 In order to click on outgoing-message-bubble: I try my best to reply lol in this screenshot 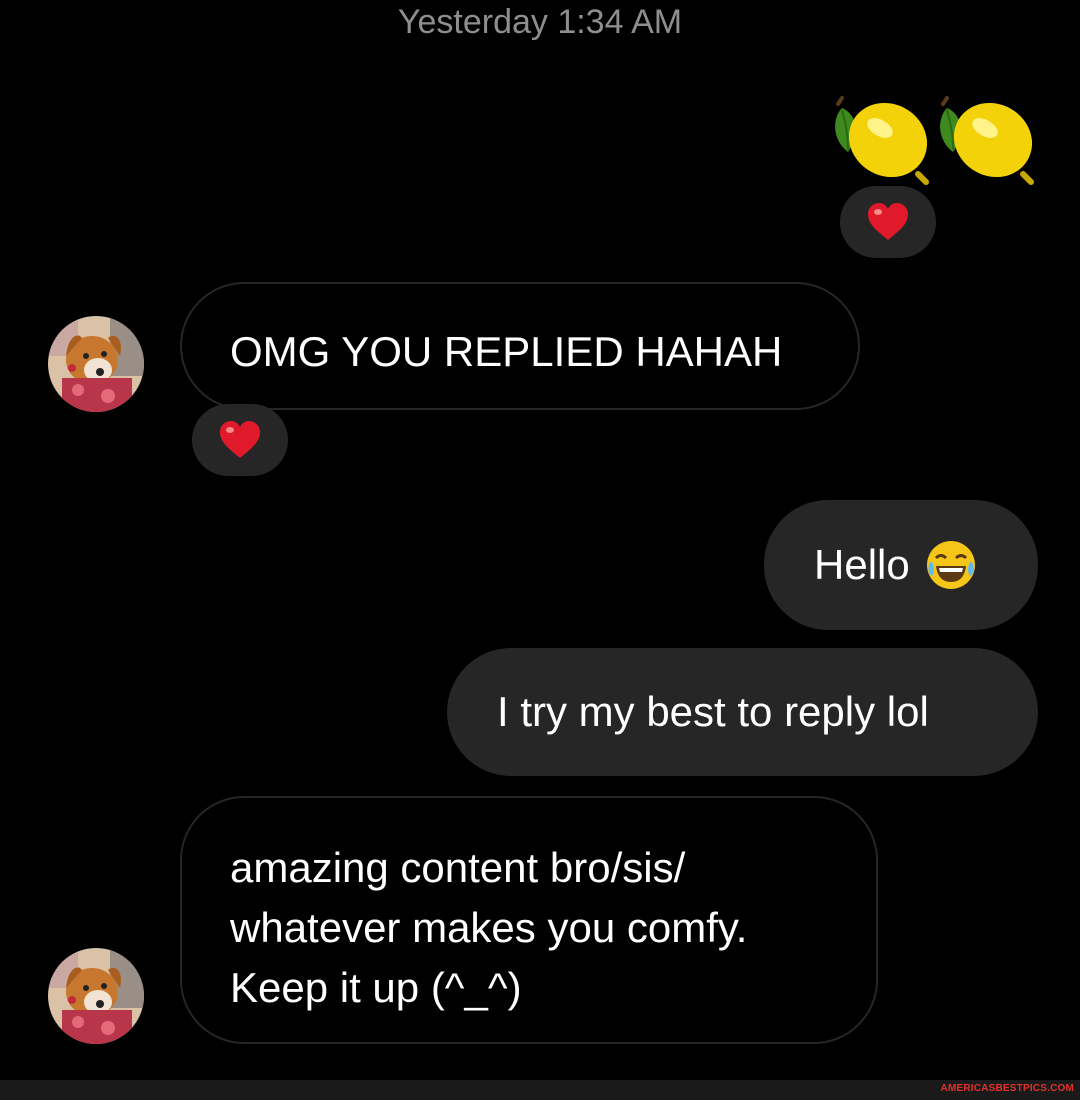, I will do `click(742, 712)`.